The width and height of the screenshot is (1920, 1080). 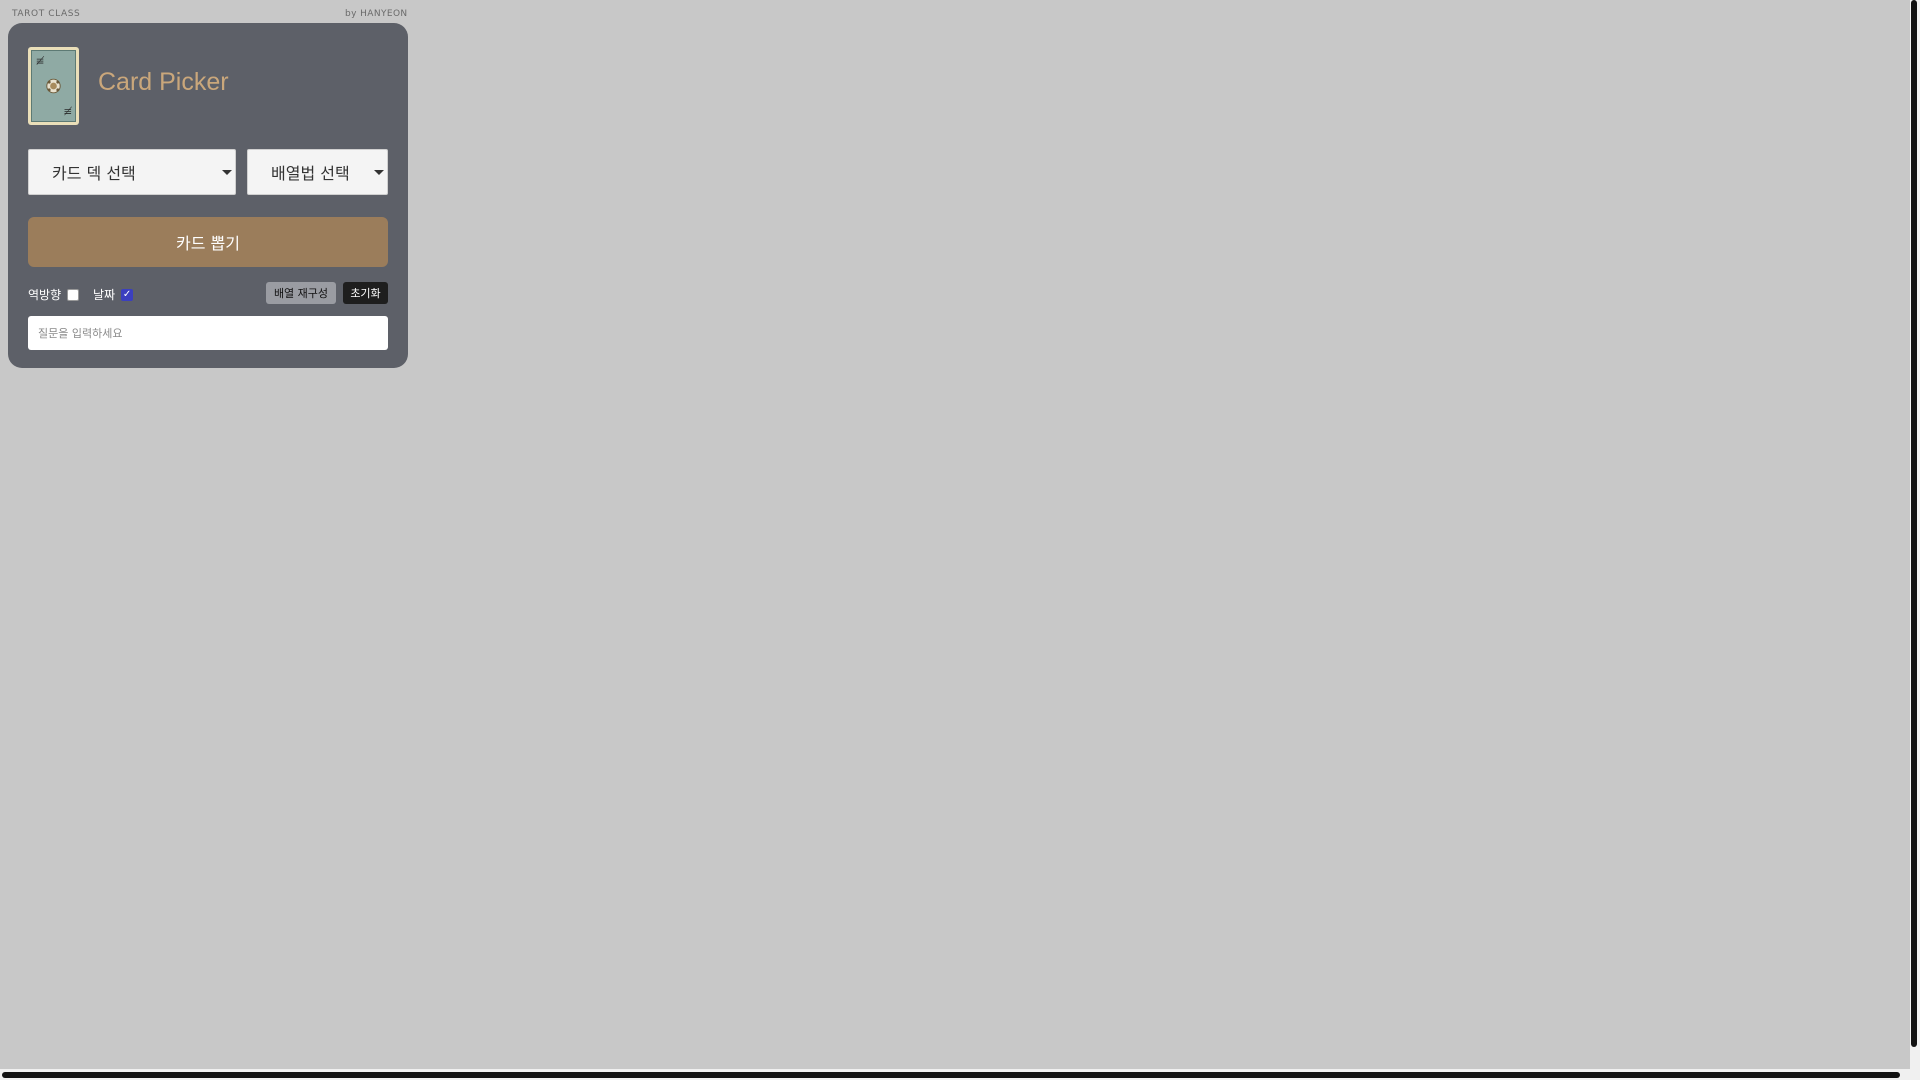 What do you see at coordinates (301, 293) in the screenshot?
I see `rebuild-spread-button: 배열 재구성` at bounding box center [301, 293].